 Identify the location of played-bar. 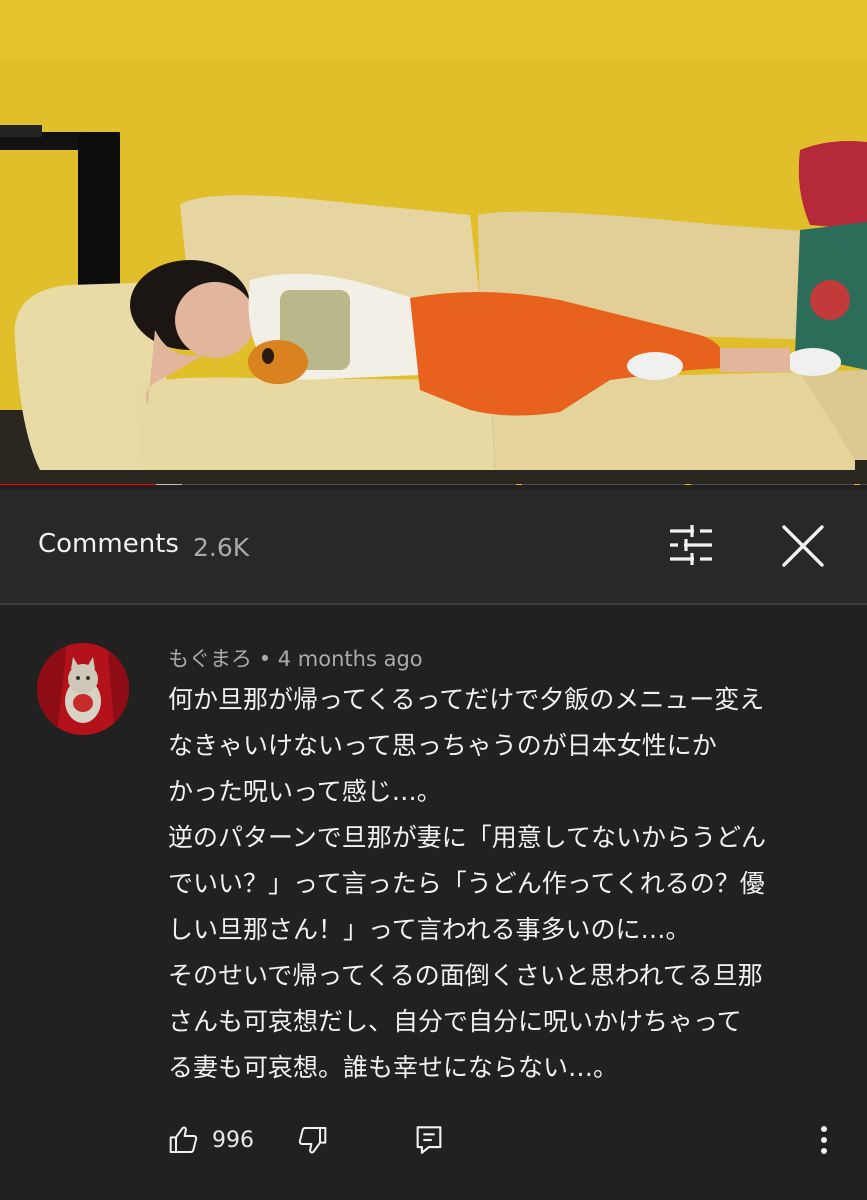
(78, 484).